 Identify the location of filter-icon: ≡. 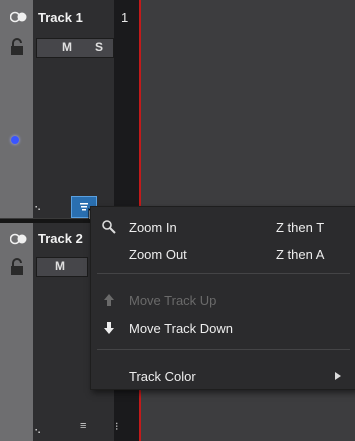
(83, 426).